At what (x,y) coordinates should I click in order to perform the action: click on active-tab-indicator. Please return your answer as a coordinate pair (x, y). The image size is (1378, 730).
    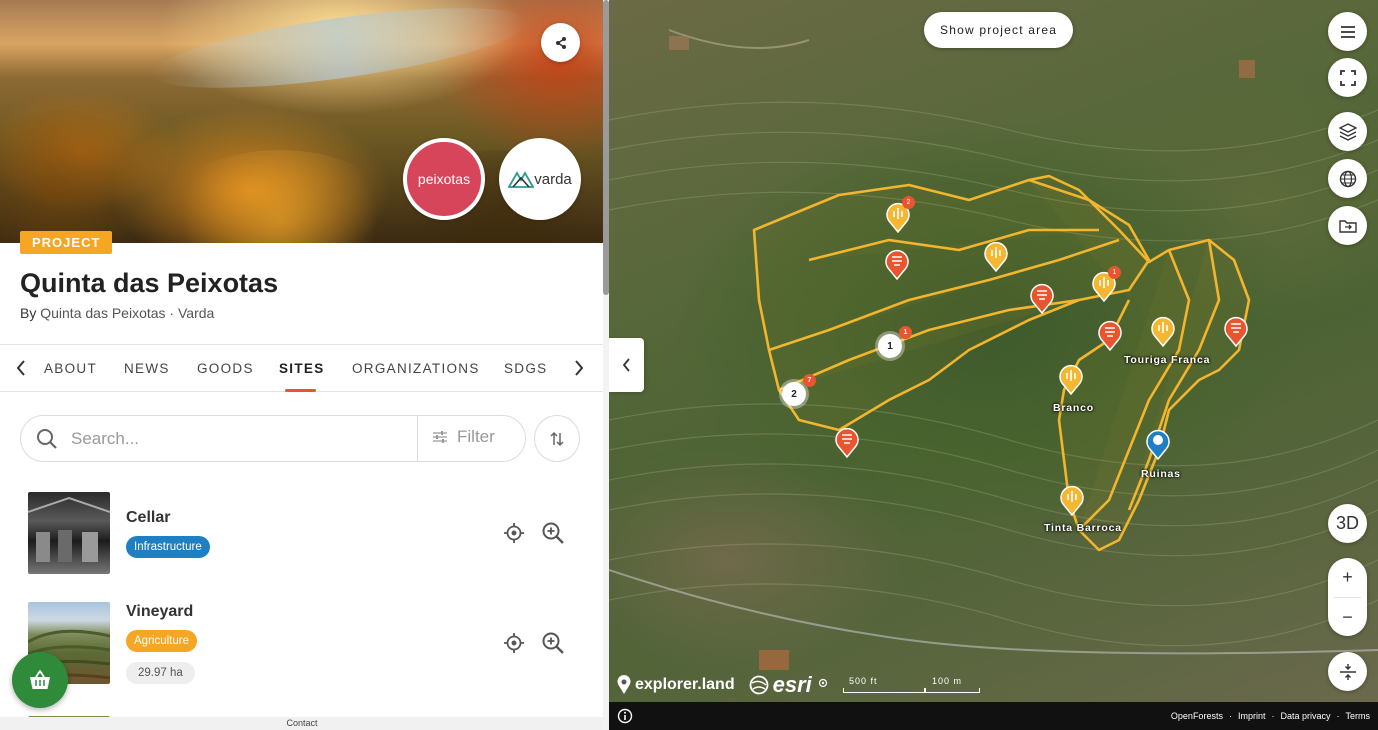
    Looking at the image, I should click on (300, 390).